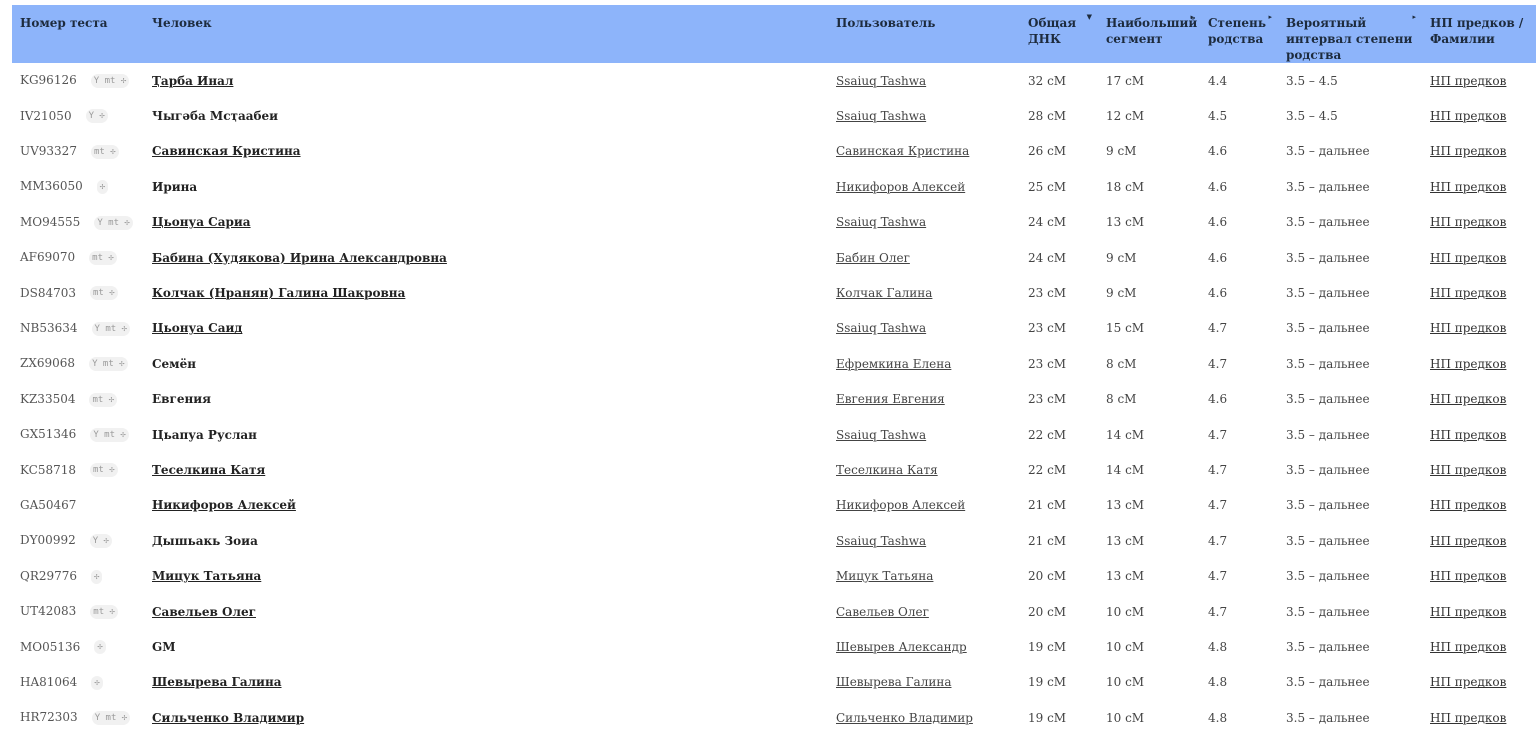  Describe the element at coordinates (1350, 34) in the screenshot. I see `col-header-interval: Вероятный интервал степени родства ▸` at that location.